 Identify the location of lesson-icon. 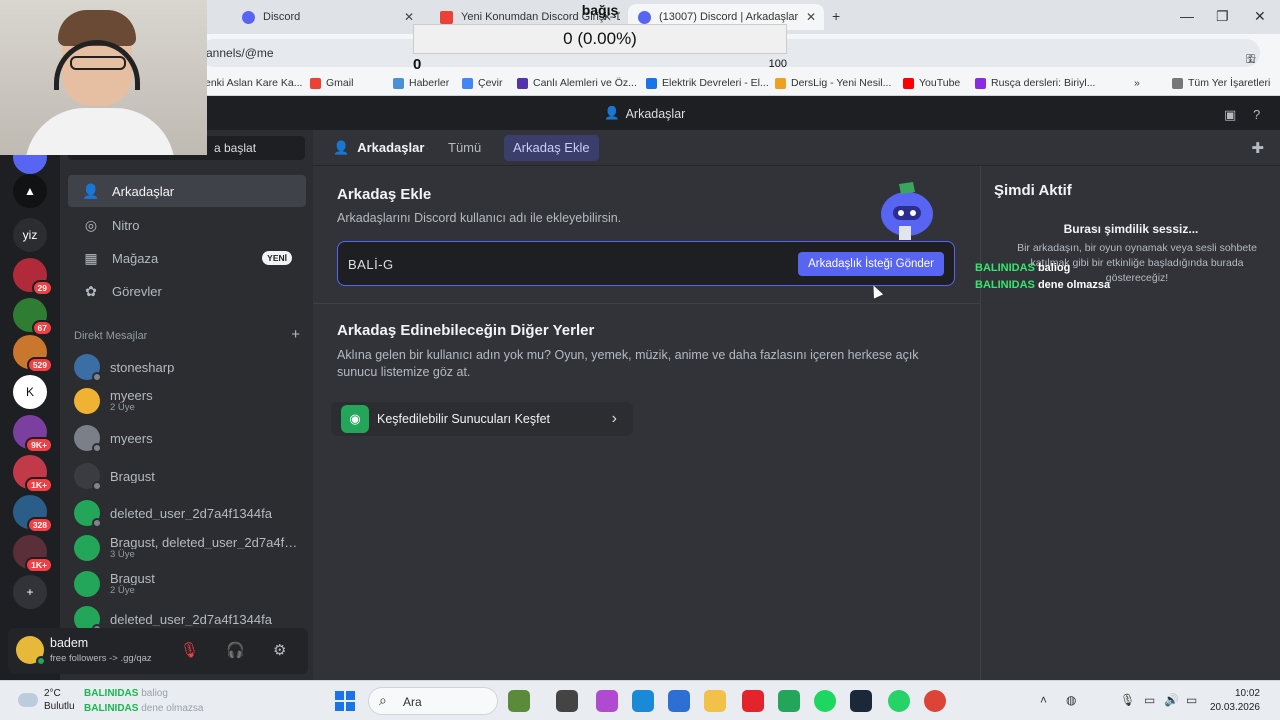
(980, 83).